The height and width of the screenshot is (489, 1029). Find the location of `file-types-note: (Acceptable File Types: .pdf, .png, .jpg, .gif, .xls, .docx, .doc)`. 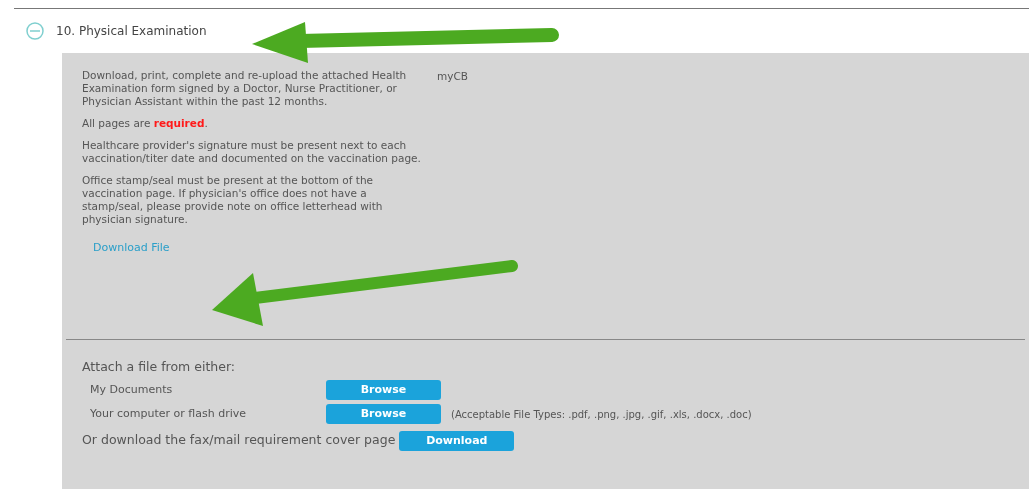

file-types-note: (Acceptable File Types: .pdf, .png, .jpg, .gif, .xls, .docx, .doc) is located at coordinates (601, 414).